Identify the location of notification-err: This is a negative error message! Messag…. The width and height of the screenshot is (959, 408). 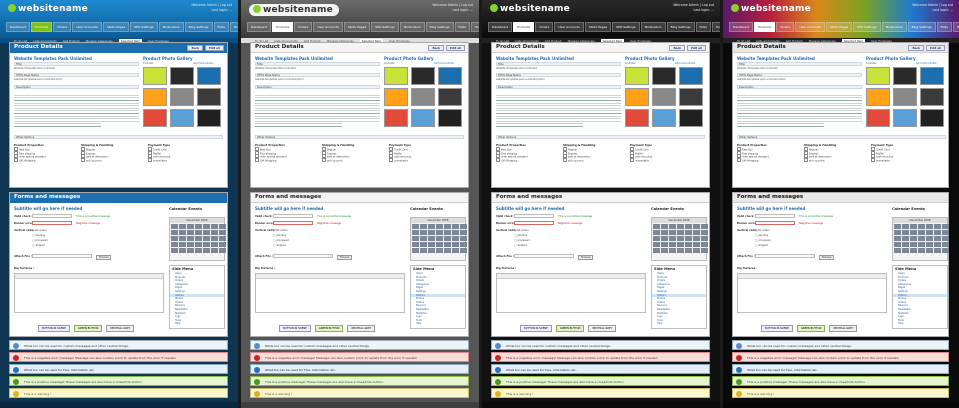
(600, 357).